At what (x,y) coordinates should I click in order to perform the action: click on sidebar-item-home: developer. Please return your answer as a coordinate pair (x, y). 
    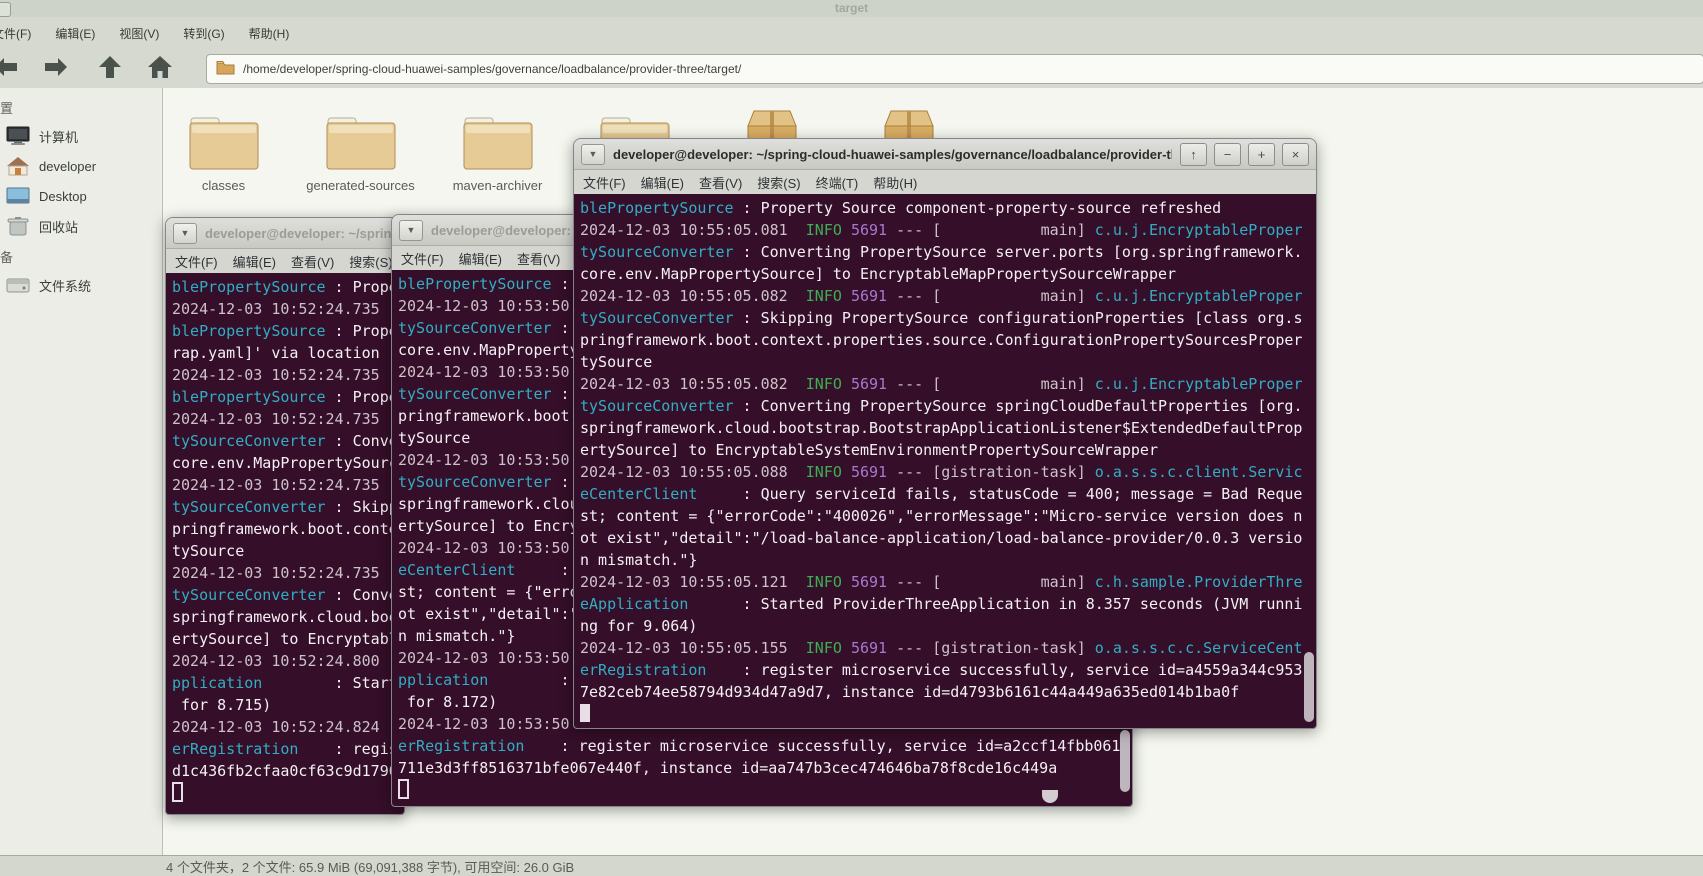
    Looking at the image, I should click on (81, 166).